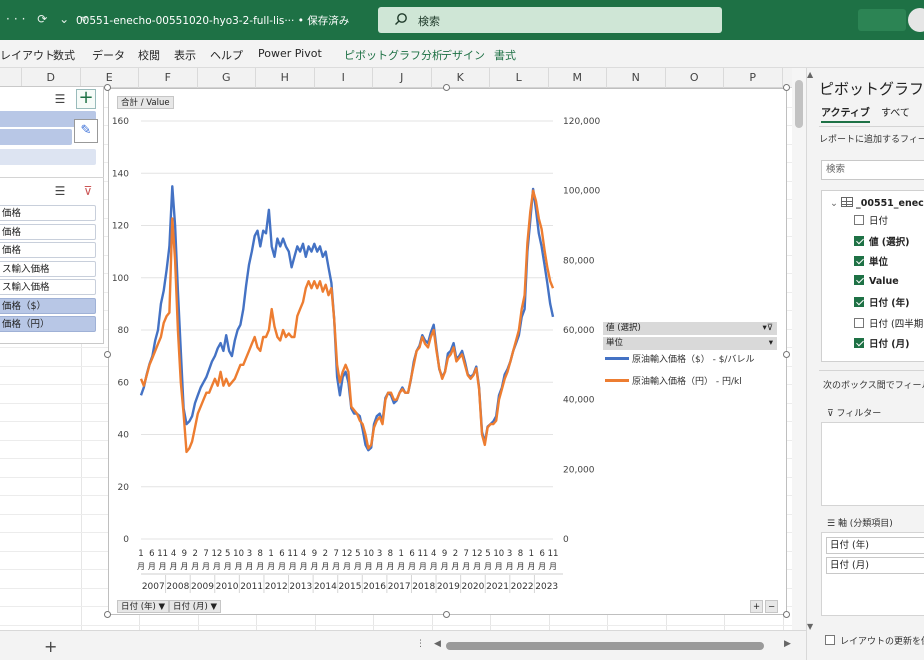 This screenshot has width=924, height=660. I want to click on column-header-J: J, so click(402, 78).